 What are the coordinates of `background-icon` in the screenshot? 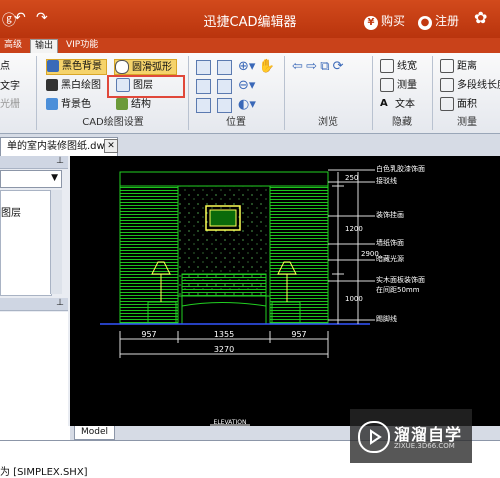 It's located at (53, 66).